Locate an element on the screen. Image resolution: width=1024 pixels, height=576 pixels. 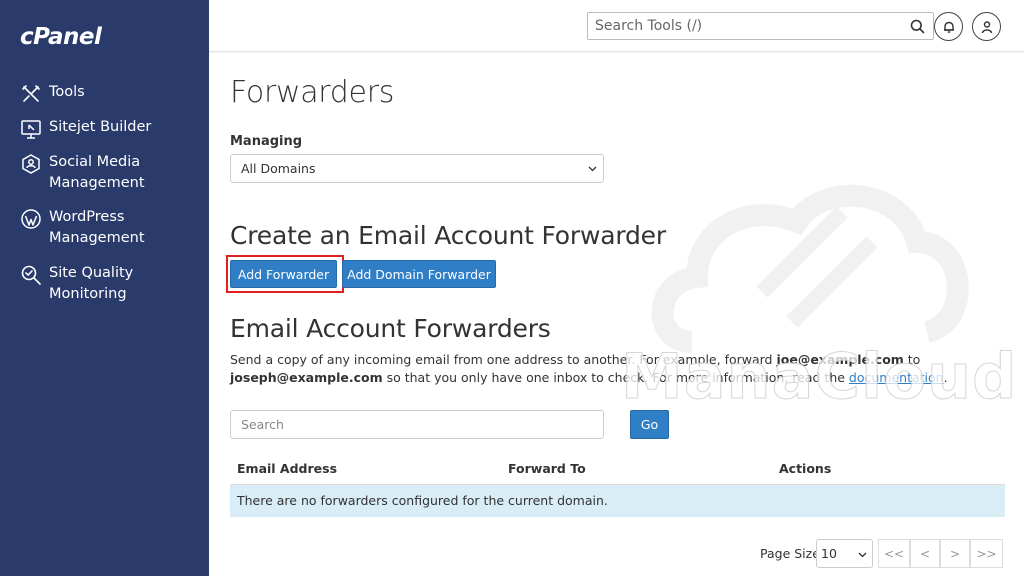
search-tools-box is located at coordinates (760, 26).